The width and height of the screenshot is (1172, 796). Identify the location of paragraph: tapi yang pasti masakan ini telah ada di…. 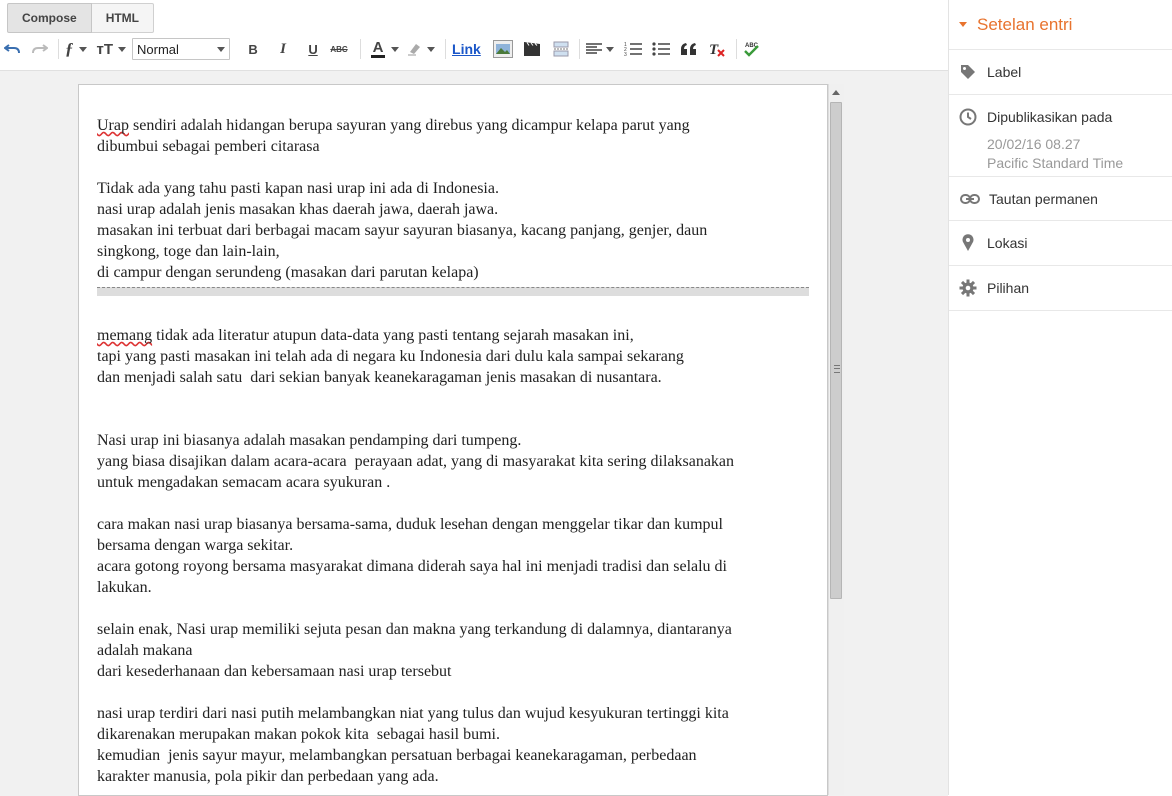
(390, 356).